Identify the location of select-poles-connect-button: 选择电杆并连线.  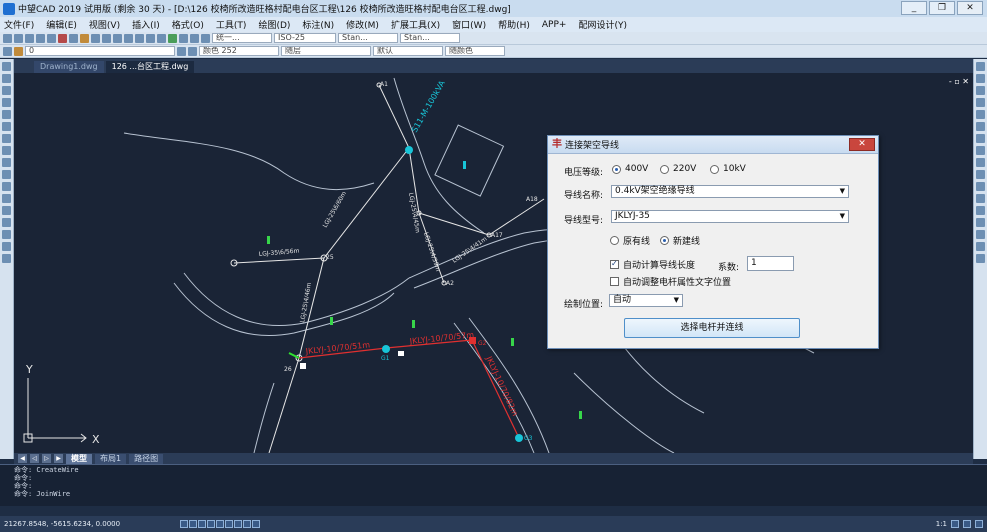
(712, 328).